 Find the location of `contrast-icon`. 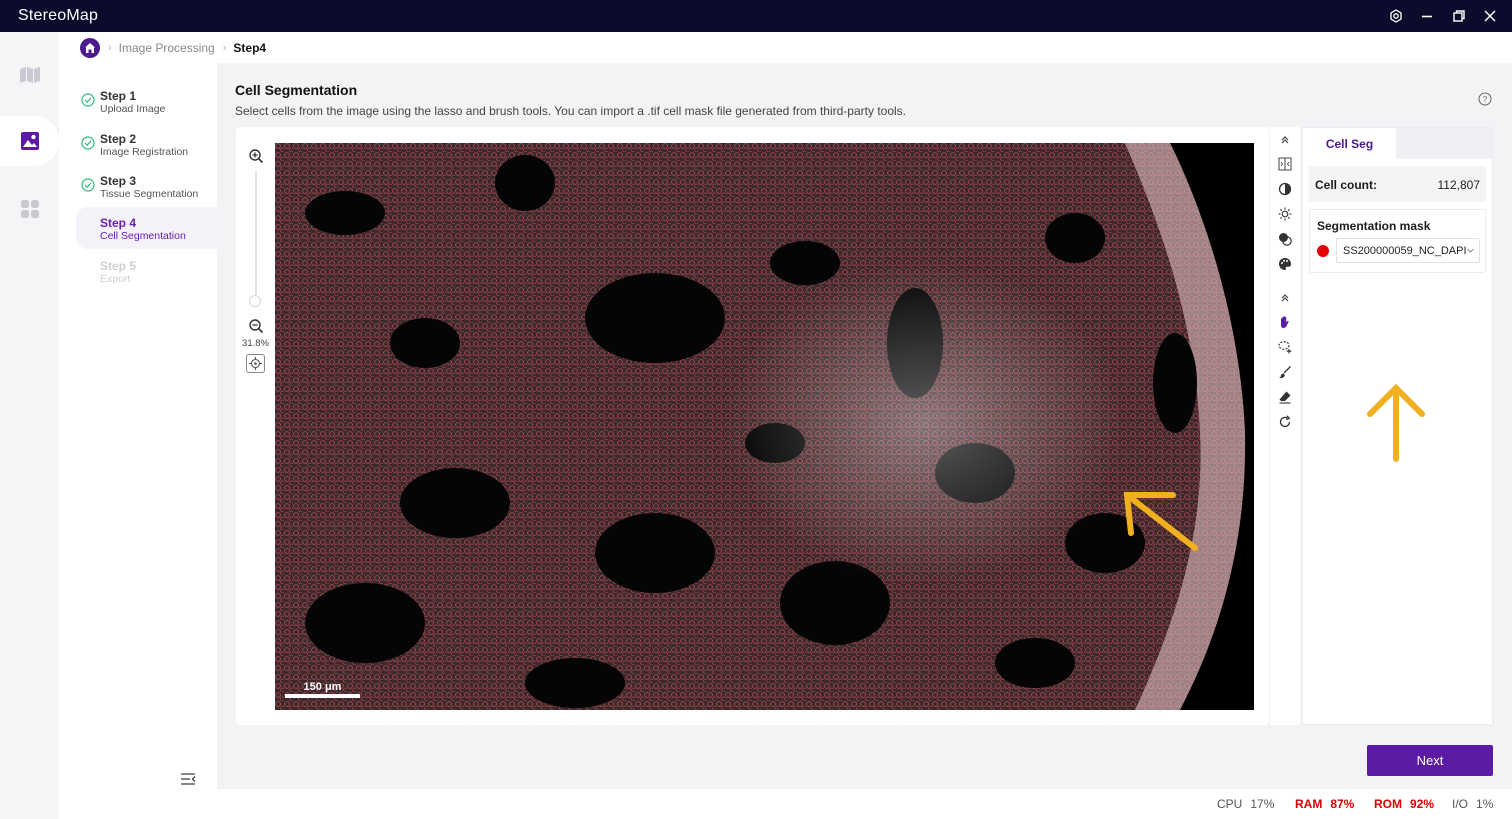

contrast-icon is located at coordinates (1285, 189).